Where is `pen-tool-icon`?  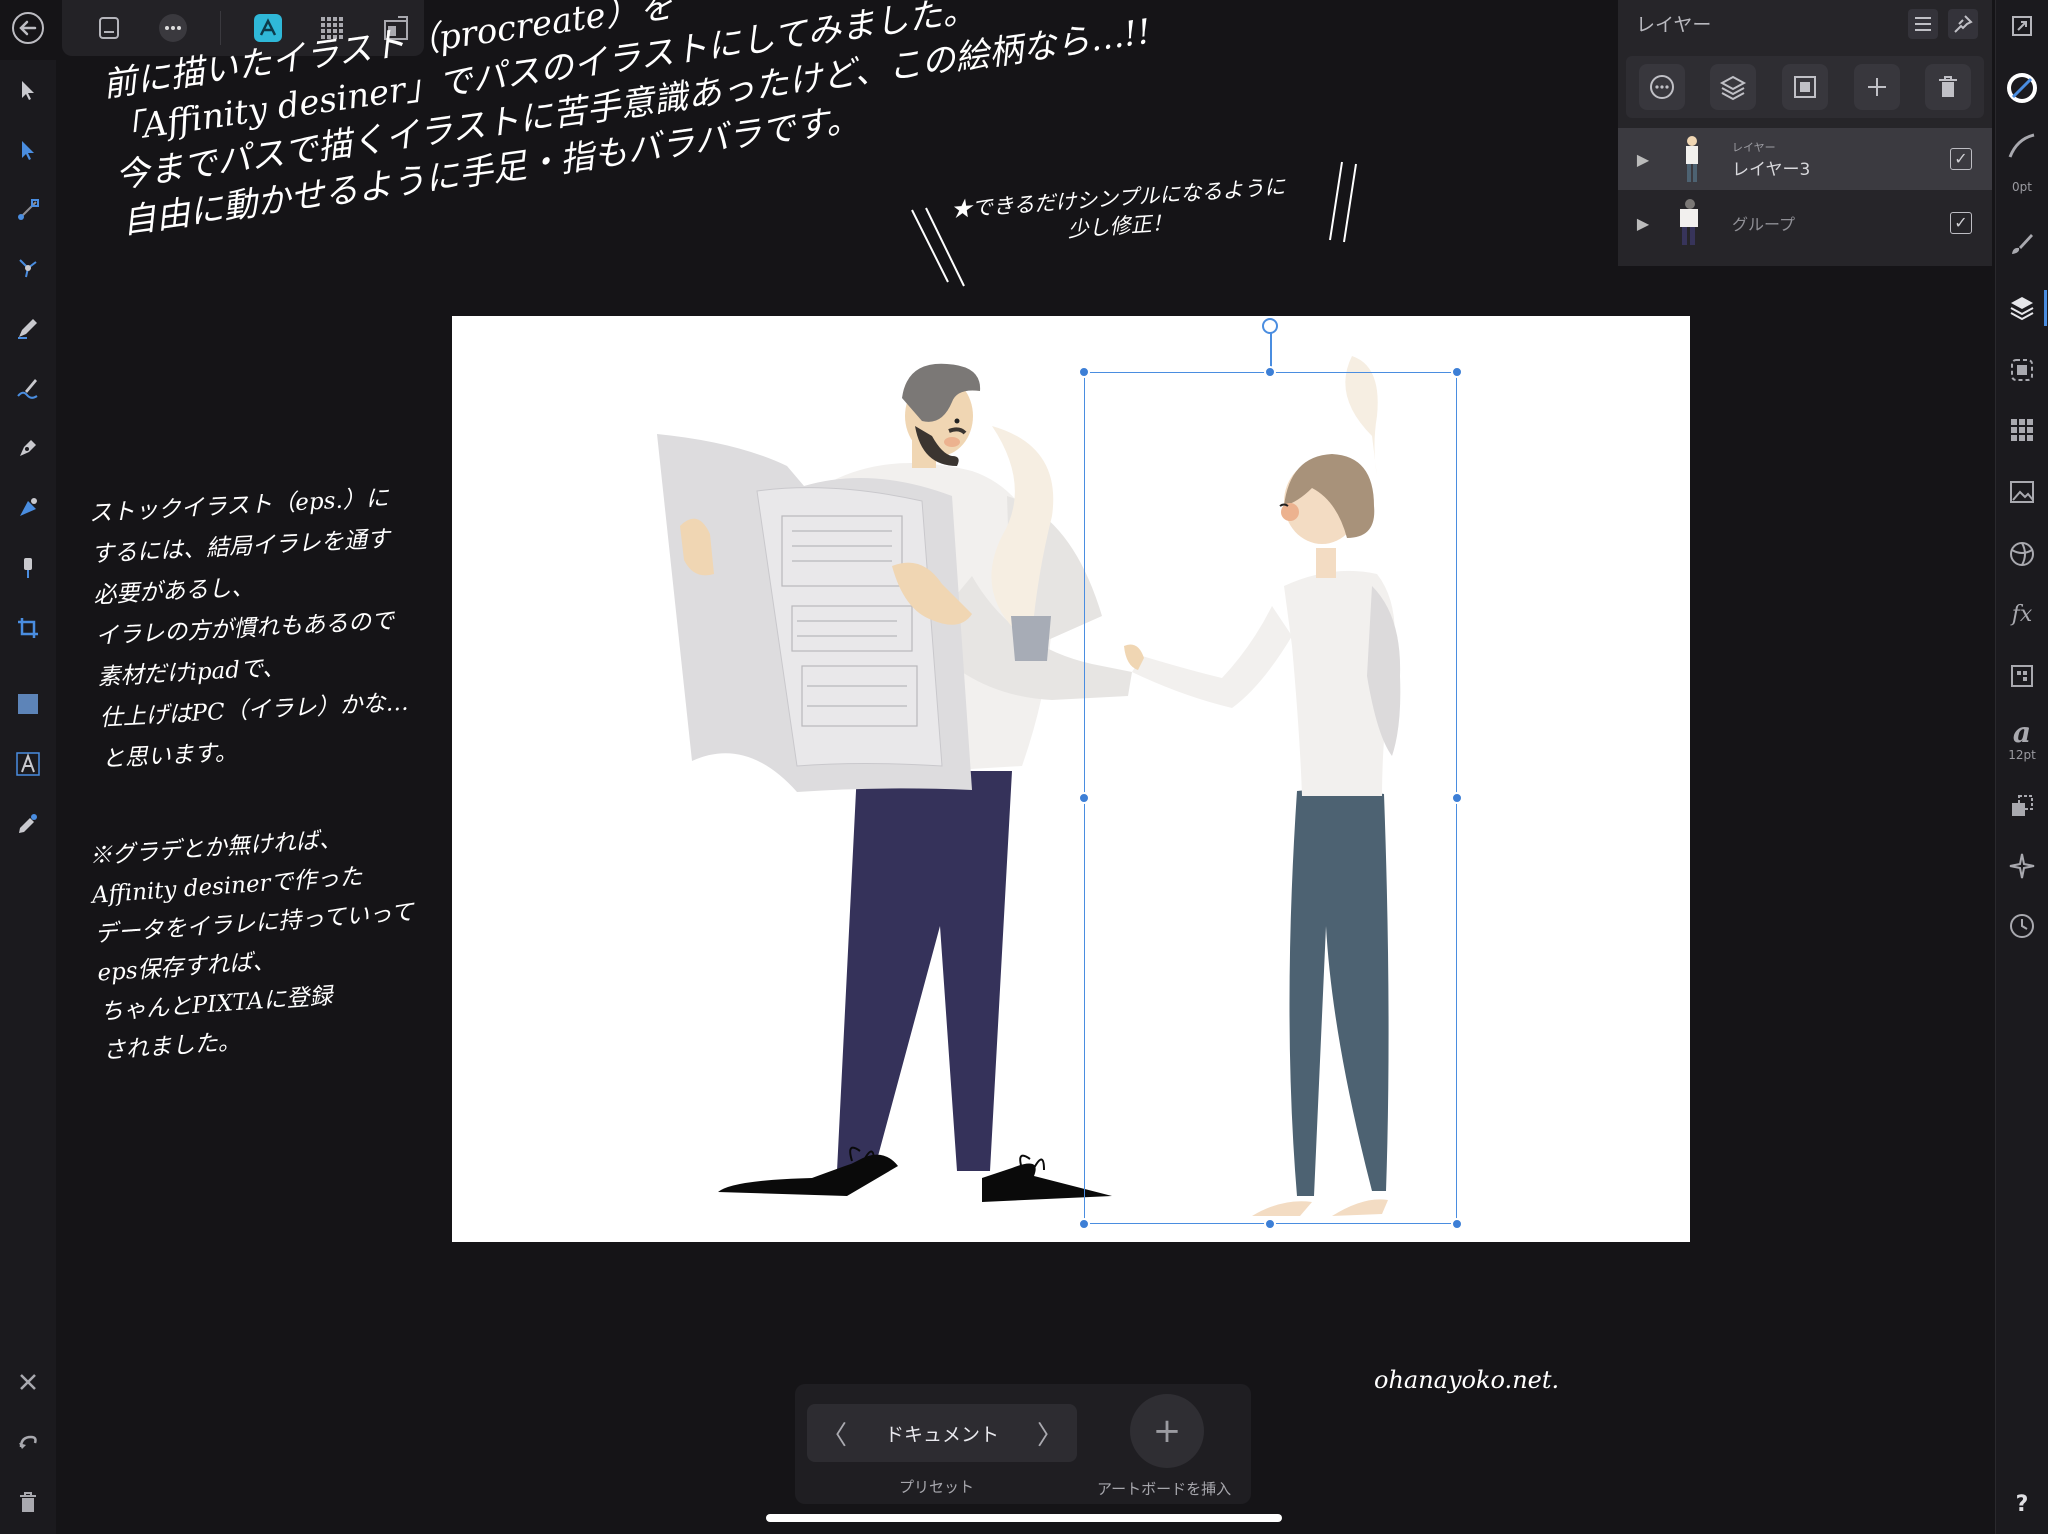 pen-tool-icon is located at coordinates (28, 448).